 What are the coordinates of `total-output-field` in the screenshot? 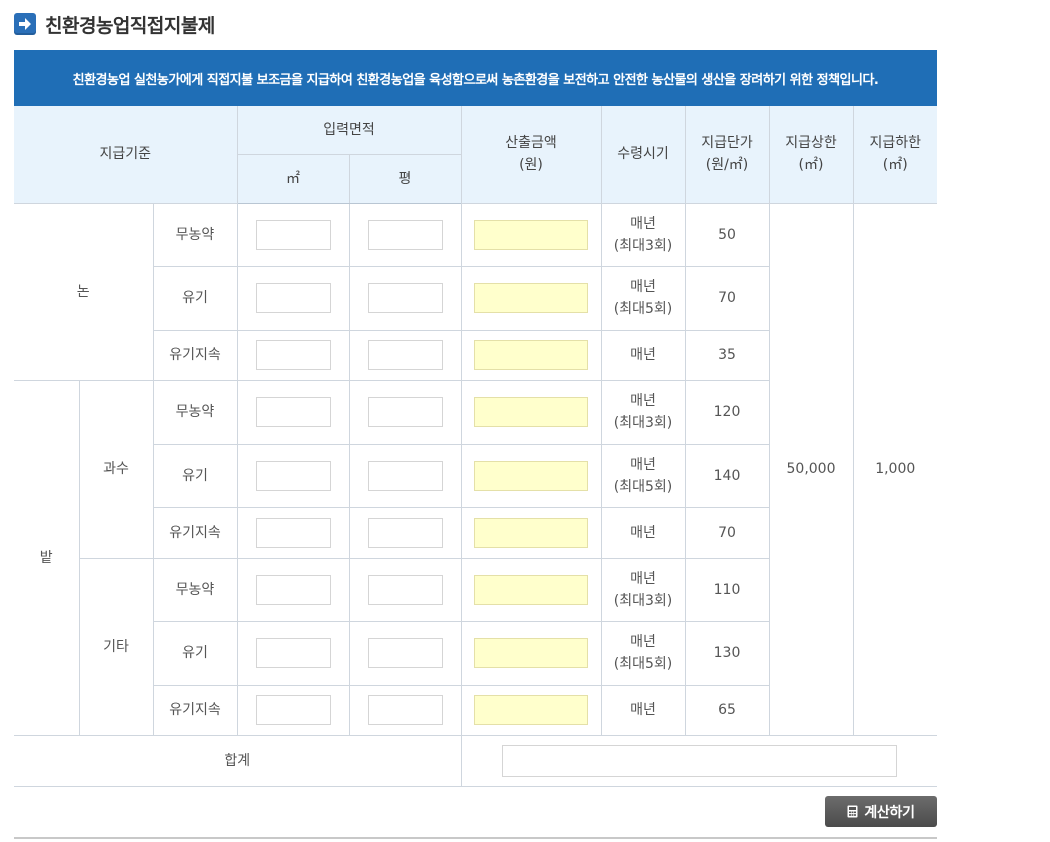 It's located at (699, 760).